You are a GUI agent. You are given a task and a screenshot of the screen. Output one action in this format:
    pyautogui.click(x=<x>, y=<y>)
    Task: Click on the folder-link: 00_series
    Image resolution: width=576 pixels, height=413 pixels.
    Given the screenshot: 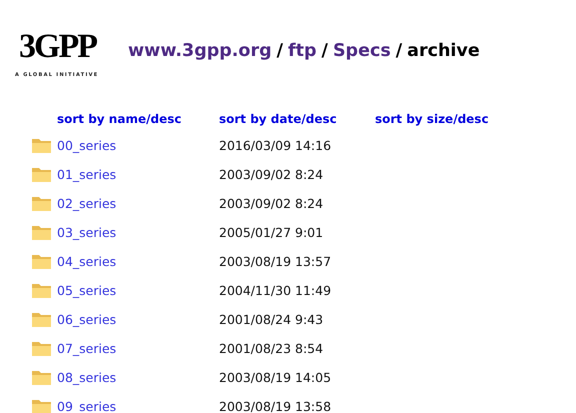 What is the action you would take?
    pyautogui.click(x=86, y=145)
    